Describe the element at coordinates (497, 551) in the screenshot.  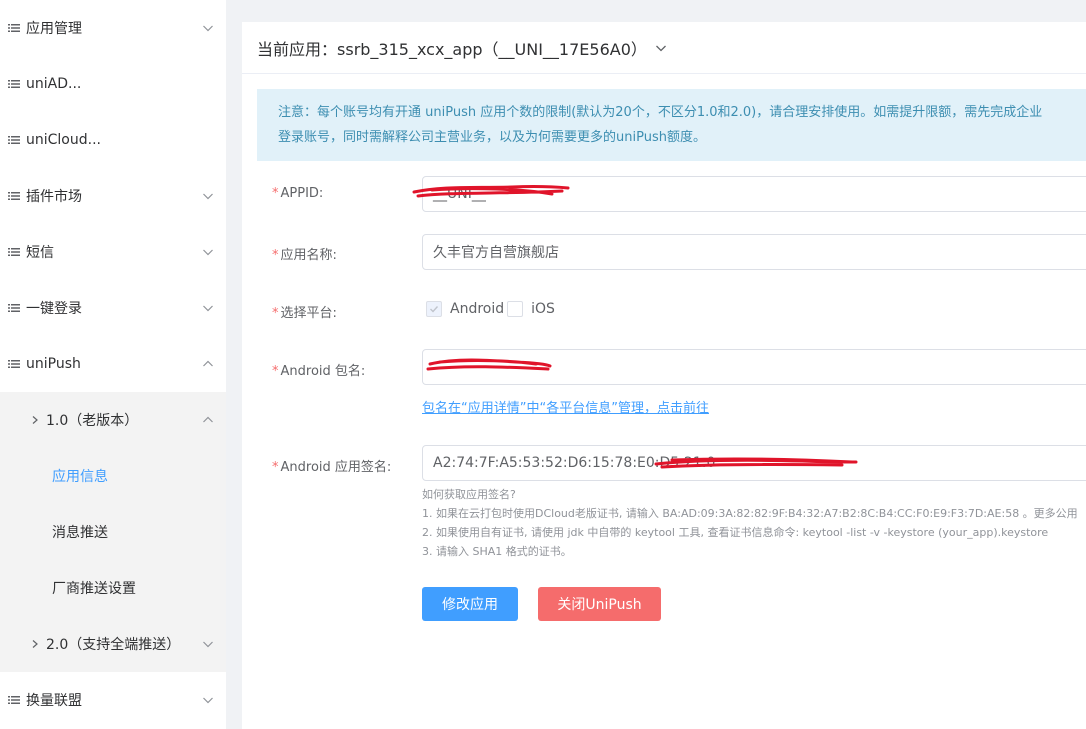
I see `help-line: 3. 请输入 SHA1 格式的证书。` at that location.